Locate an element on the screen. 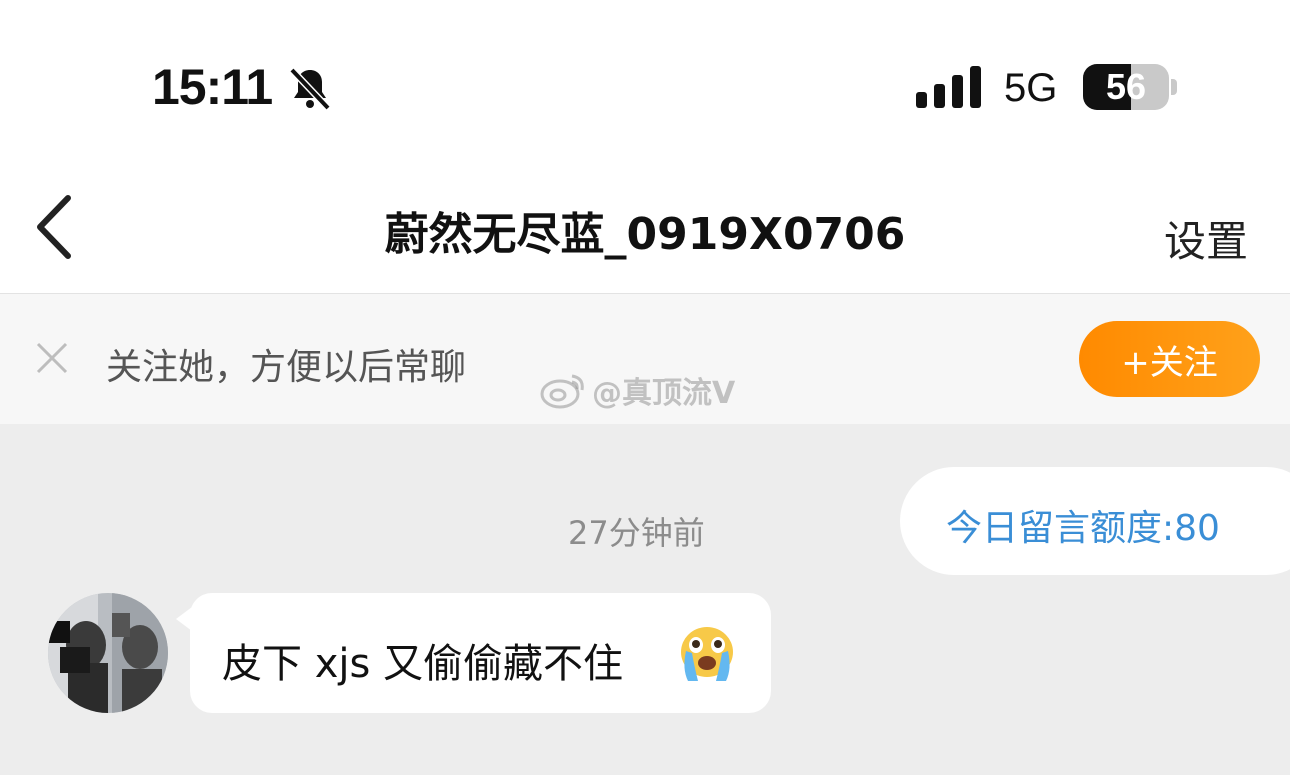 This screenshot has height=775, width=1290. message-quota-text: 今日留言额度:80 is located at coordinates (1083, 528).